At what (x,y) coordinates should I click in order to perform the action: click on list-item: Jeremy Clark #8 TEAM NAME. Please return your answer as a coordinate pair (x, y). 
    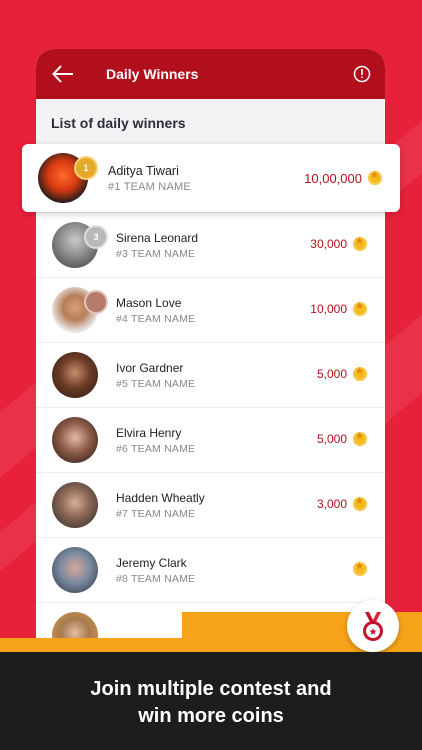
    Looking at the image, I should click on (210, 570).